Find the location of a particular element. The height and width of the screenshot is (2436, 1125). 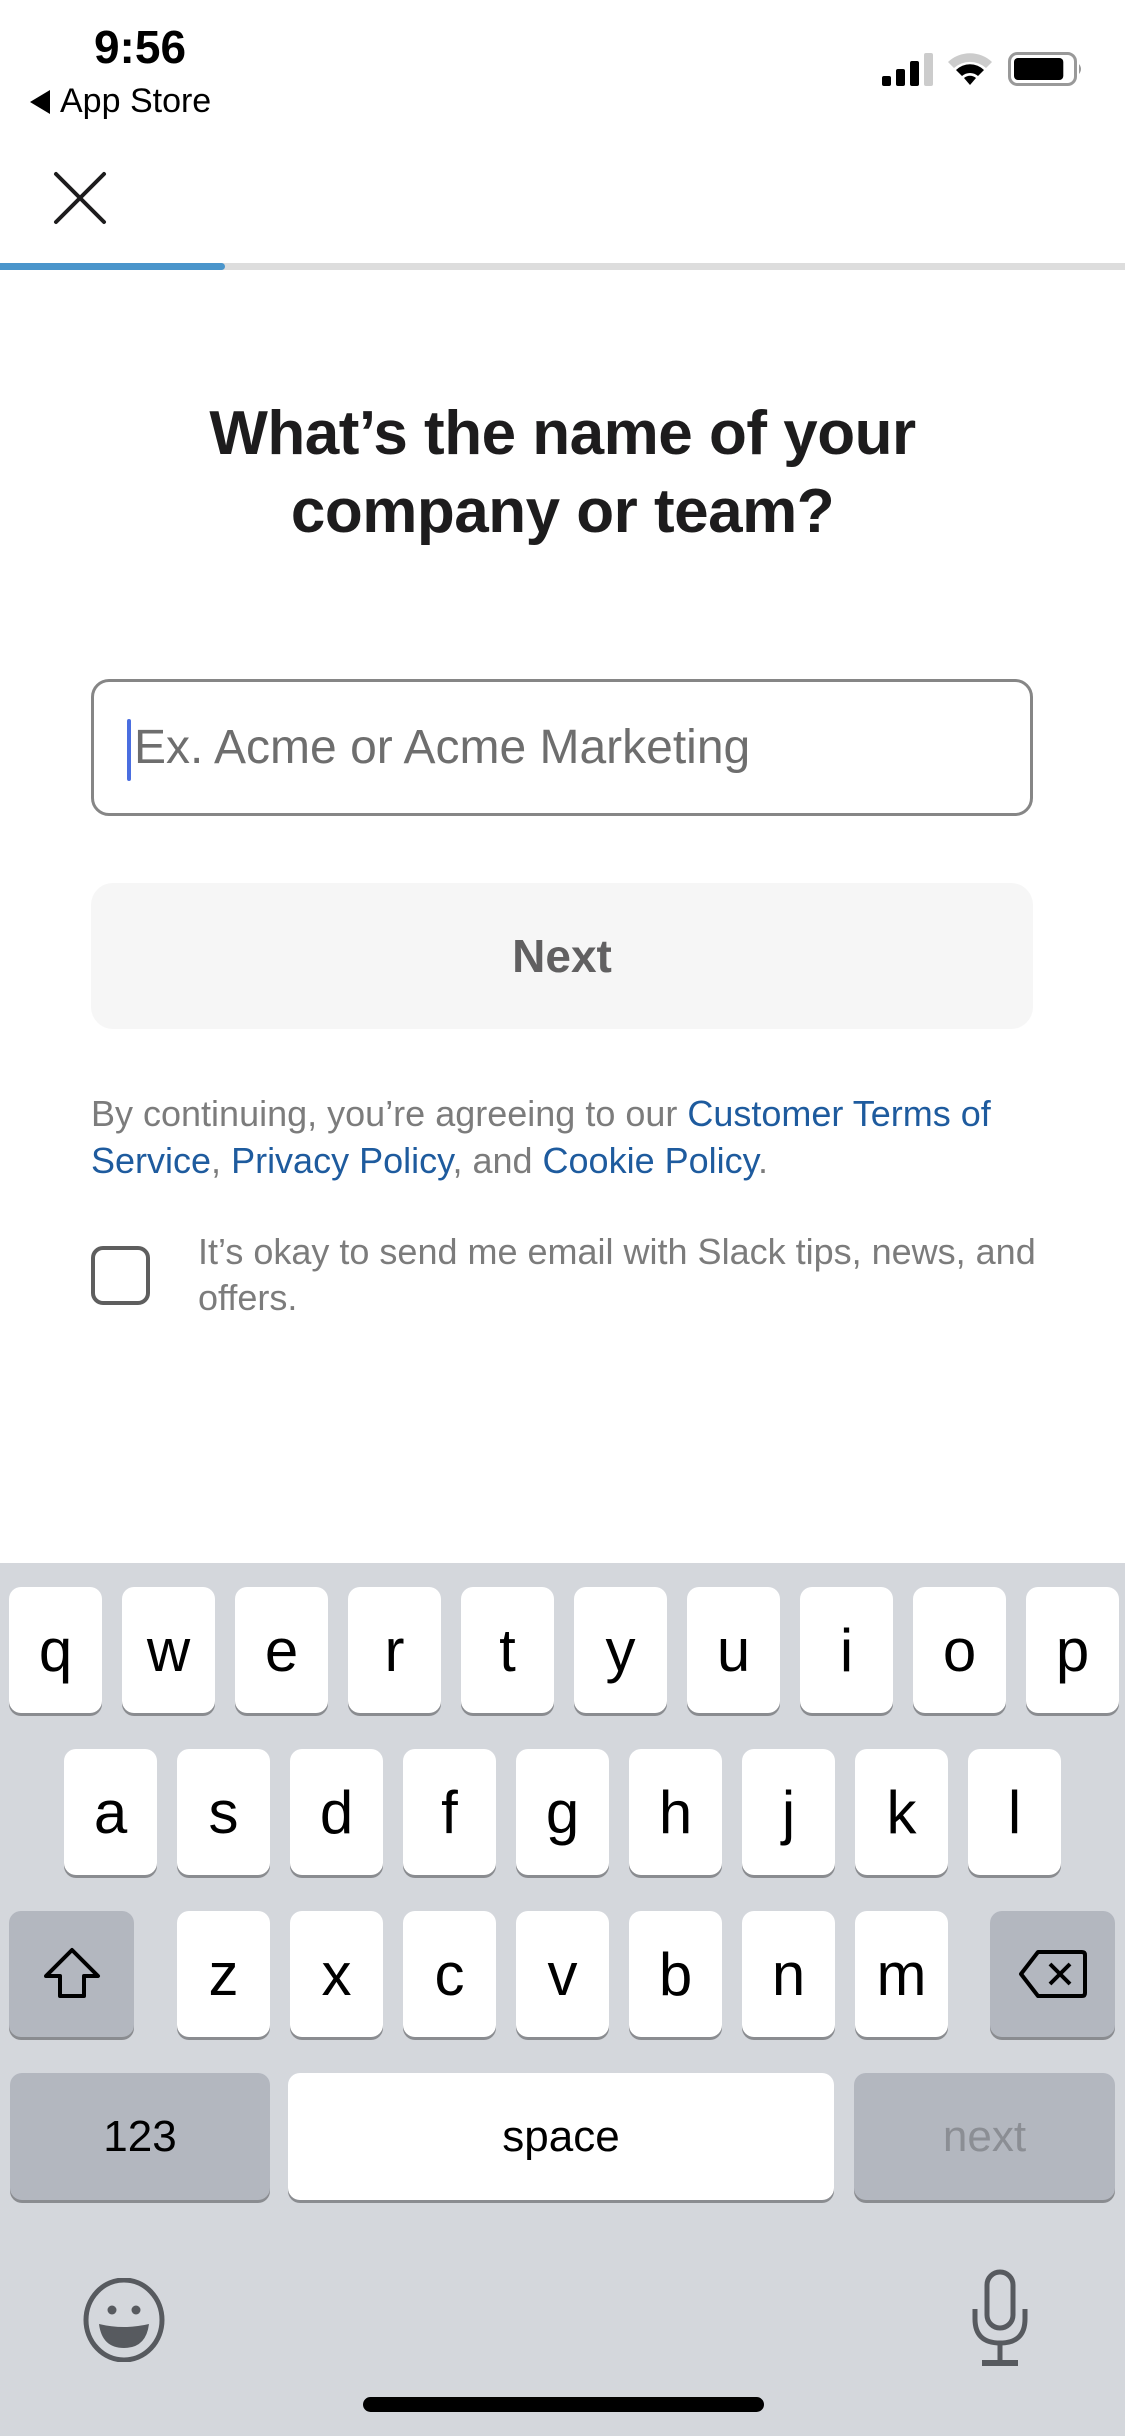

key-p: p is located at coordinates (1072, 1650).